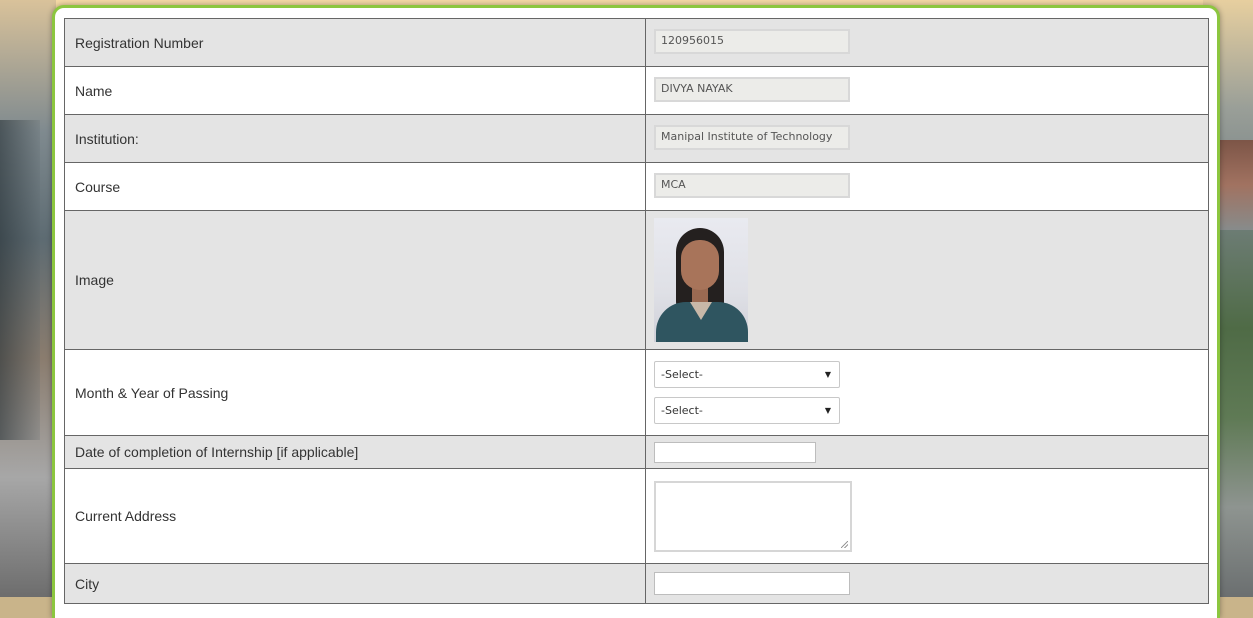 The width and height of the screenshot is (1253, 618). What do you see at coordinates (355, 42) in the screenshot?
I see `registration-number-label: Registration Number` at bounding box center [355, 42].